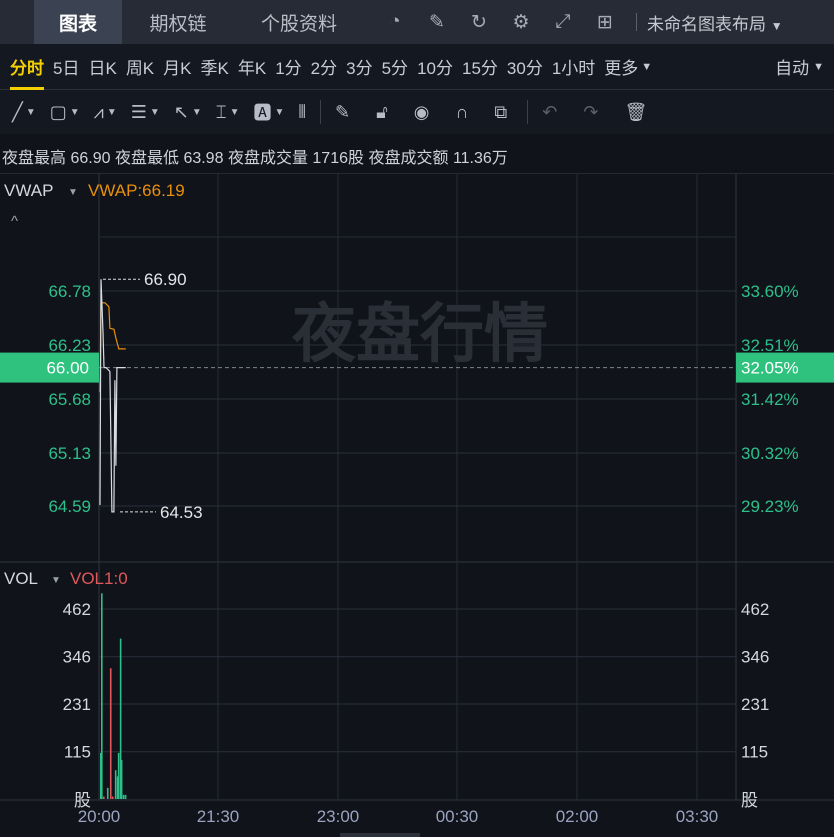 This screenshot has height=837, width=834. Describe the element at coordinates (99, 578) in the screenshot. I see `vol1-value: VOL1:0` at that location.